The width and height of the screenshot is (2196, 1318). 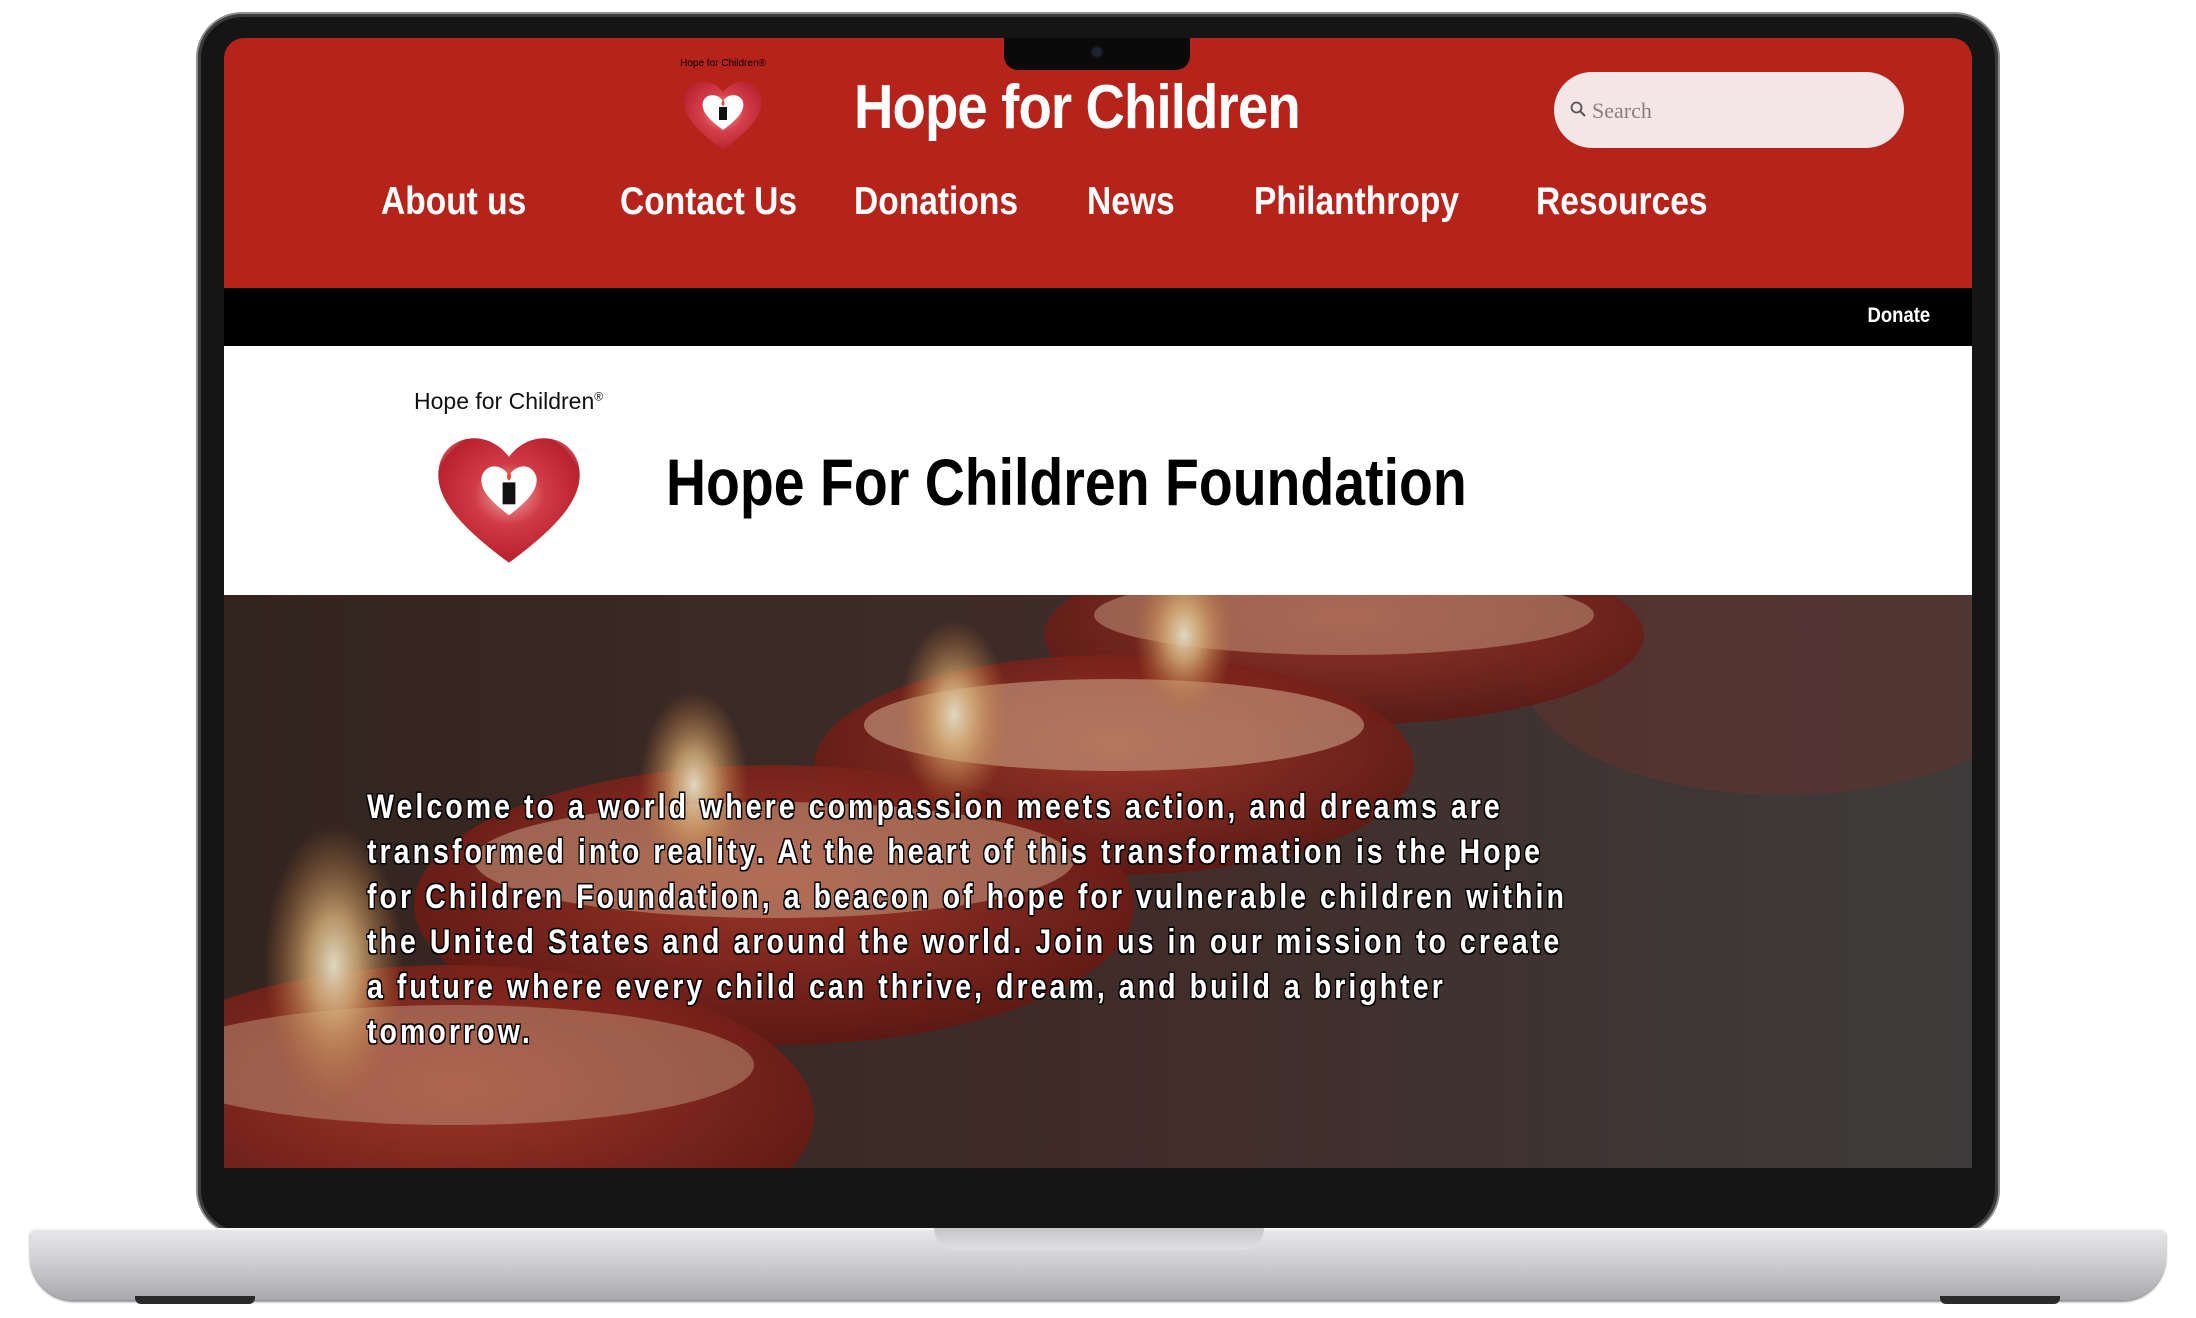 I want to click on search-box, so click(x=1729, y=110).